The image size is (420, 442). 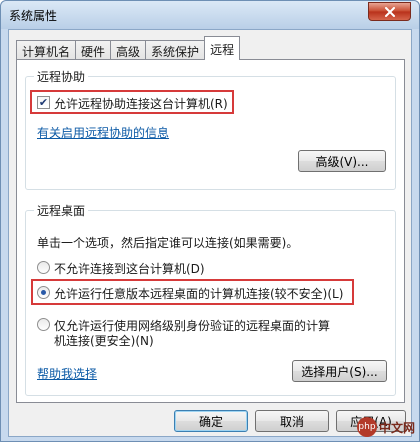 What do you see at coordinates (103, 132) in the screenshot?
I see `remote-assistance-info-link: 有关启用远程协助的信息` at bounding box center [103, 132].